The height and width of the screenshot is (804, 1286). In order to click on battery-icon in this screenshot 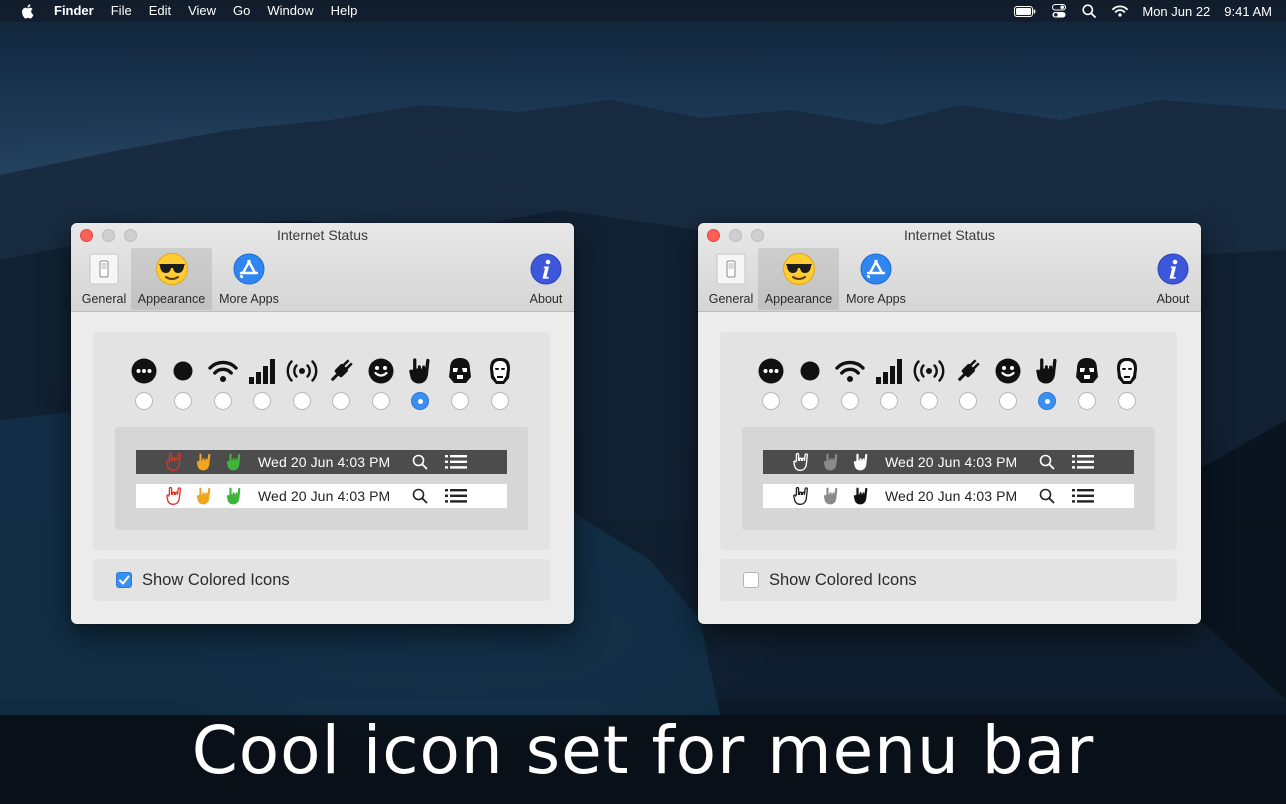, I will do `click(1025, 11)`.